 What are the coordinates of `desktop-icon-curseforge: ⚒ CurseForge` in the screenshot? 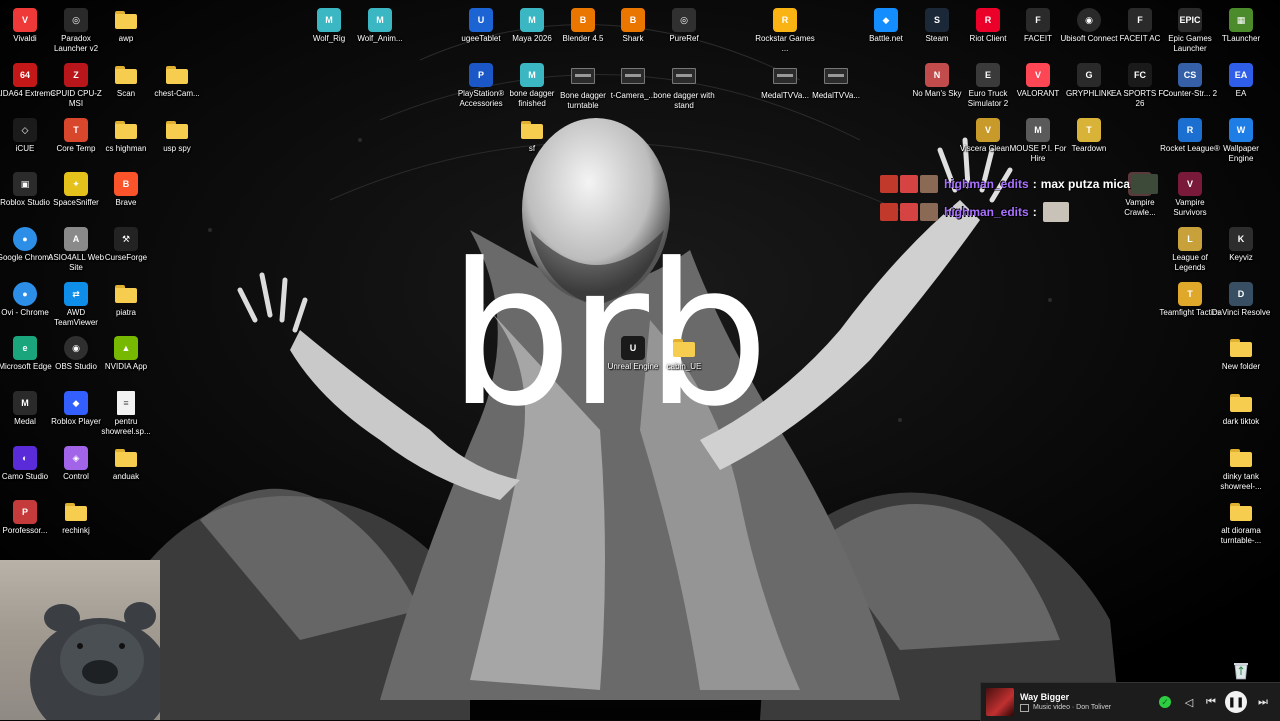 It's located at (126, 245).